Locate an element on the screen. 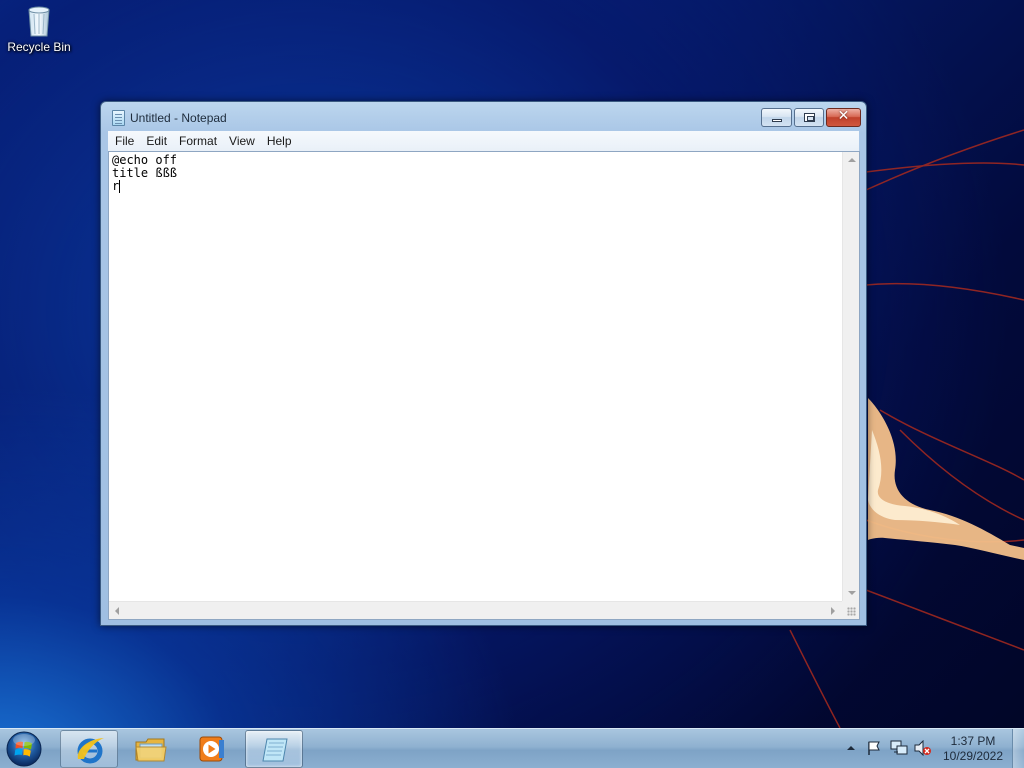 The width and height of the screenshot is (1024, 768). minimize-icon is located at coordinates (777, 120).